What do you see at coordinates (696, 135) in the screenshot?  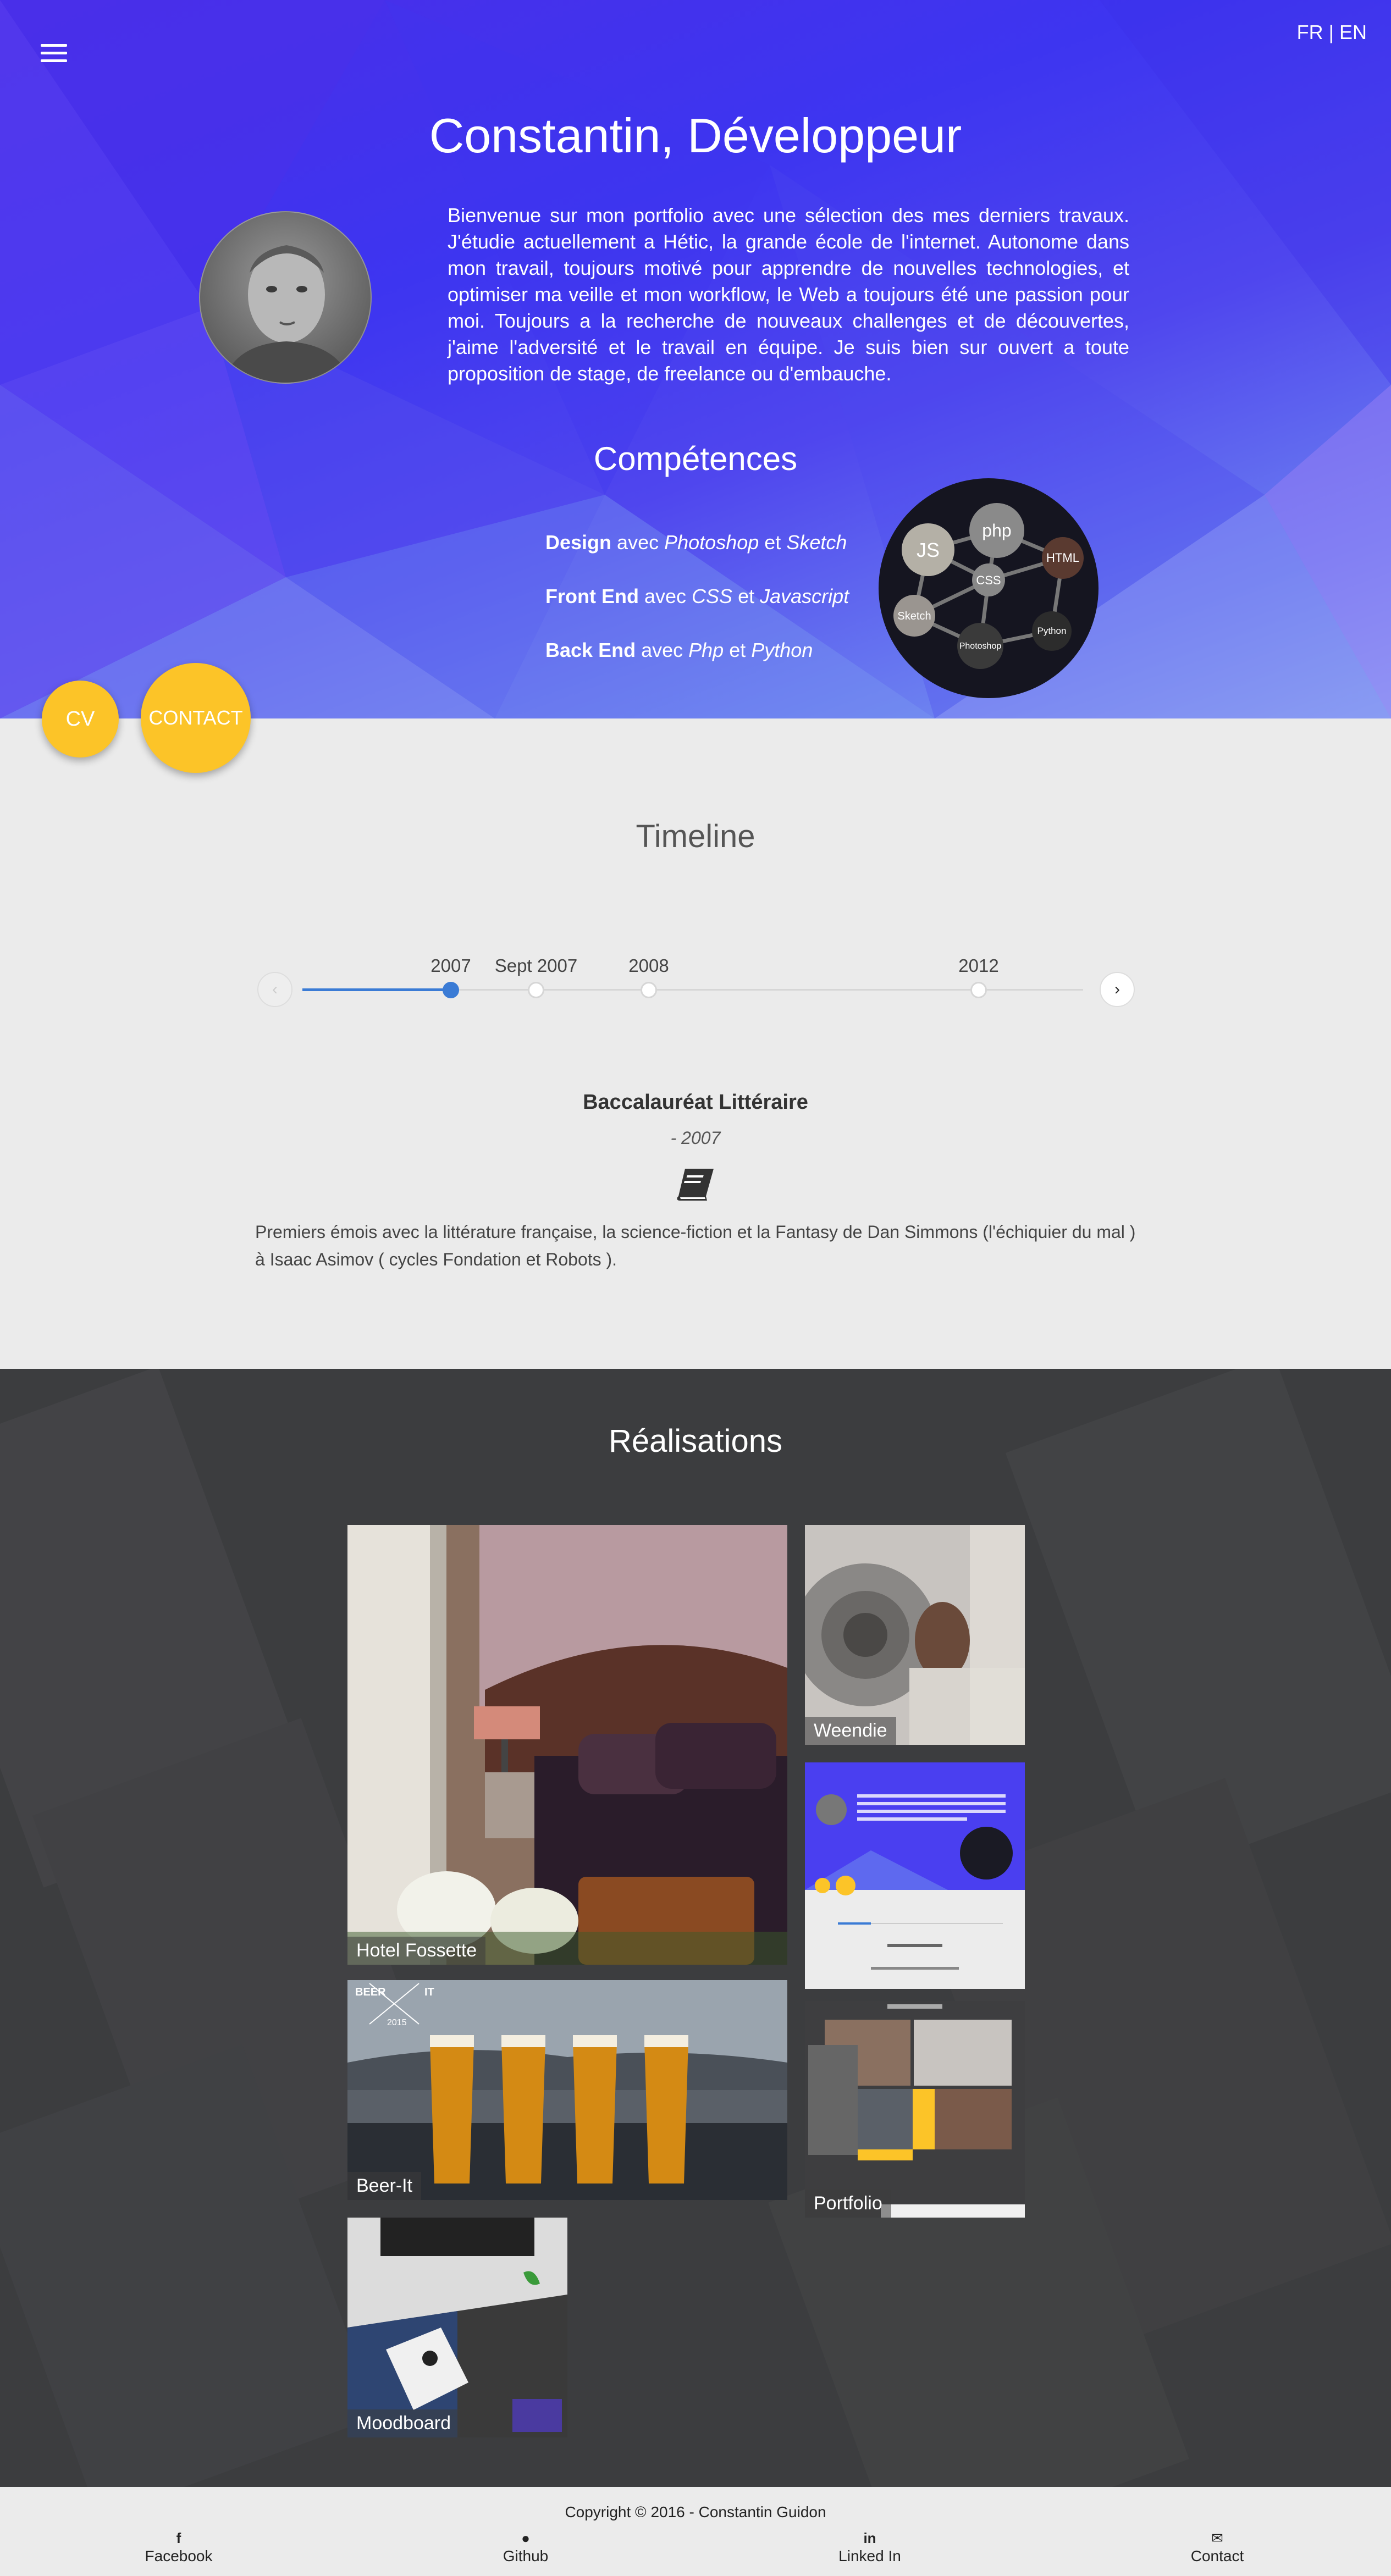 I see `page-title: Constantin, Développeur` at bounding box center [696, 135].